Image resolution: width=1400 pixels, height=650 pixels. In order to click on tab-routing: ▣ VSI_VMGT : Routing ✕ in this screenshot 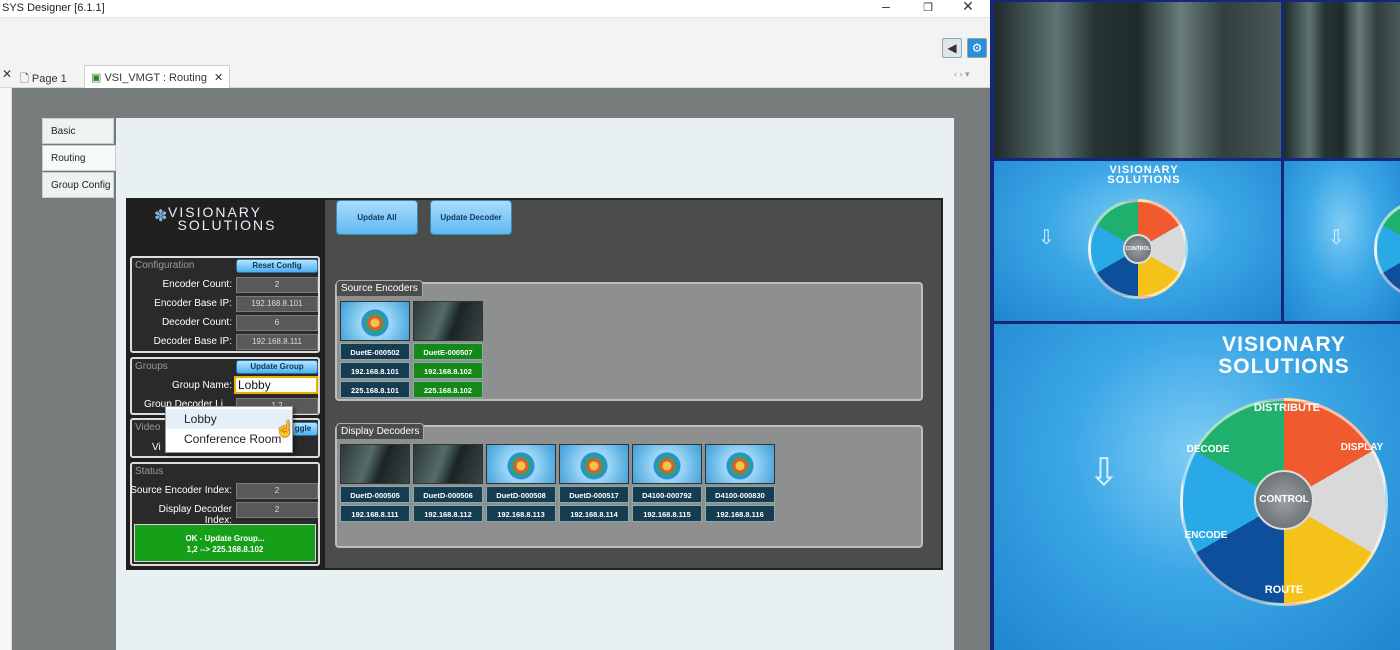, I will do `click(157, 76)`.